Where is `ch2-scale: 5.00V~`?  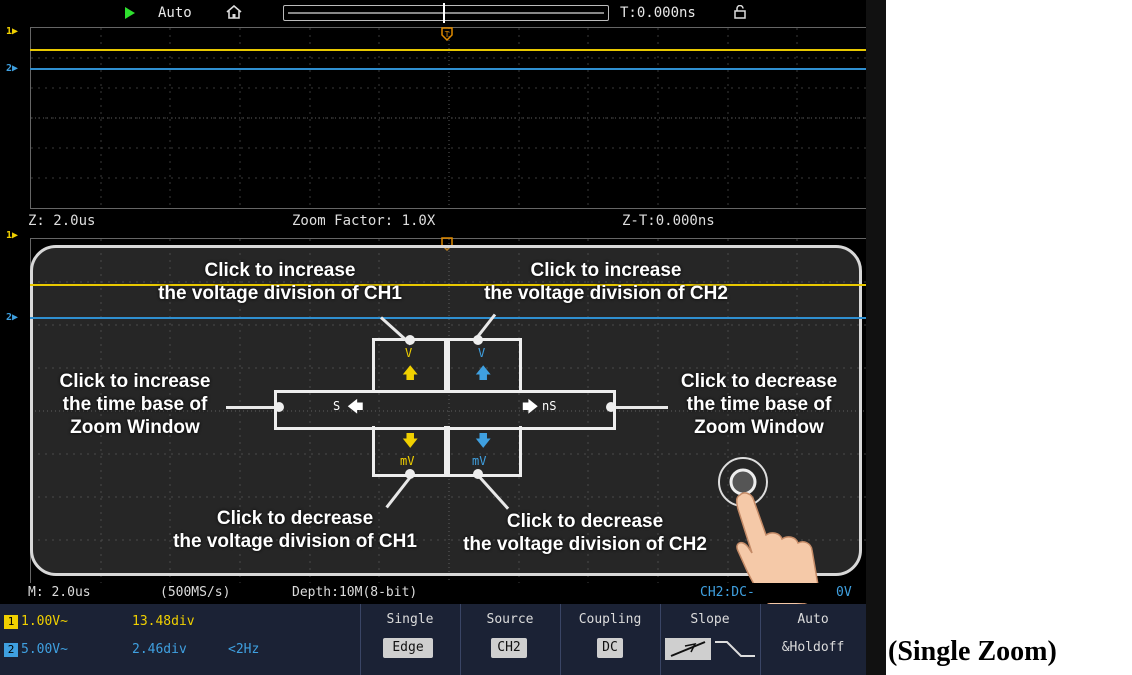
ch2-scale: 5.00V~ is located at coordinates (44, 649).